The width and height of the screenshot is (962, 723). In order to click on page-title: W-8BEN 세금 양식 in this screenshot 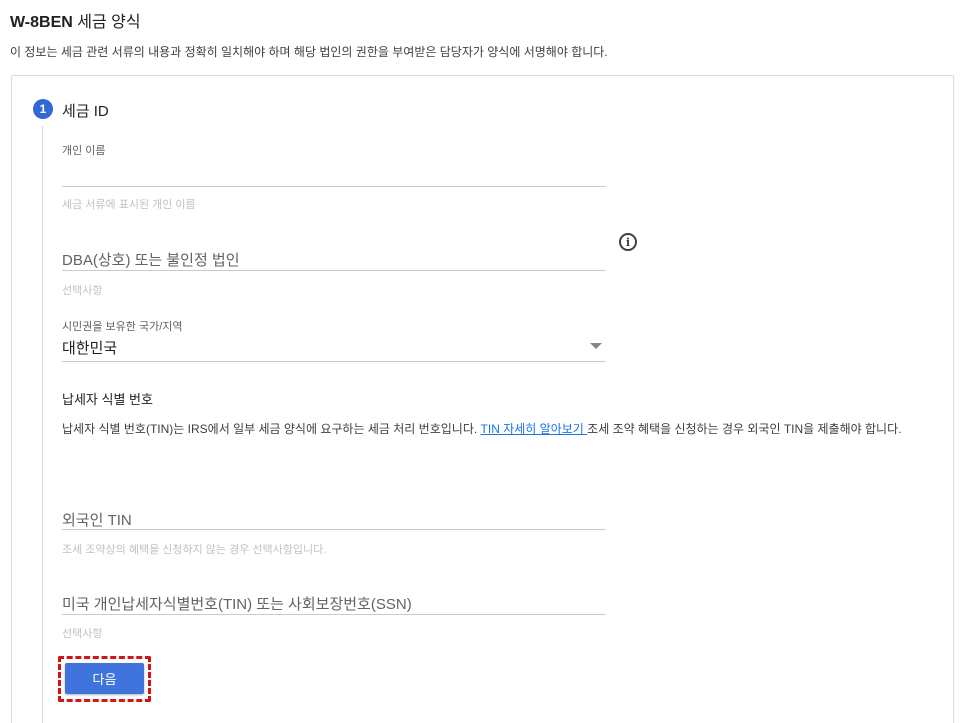, I will do `click(75, 20)`.